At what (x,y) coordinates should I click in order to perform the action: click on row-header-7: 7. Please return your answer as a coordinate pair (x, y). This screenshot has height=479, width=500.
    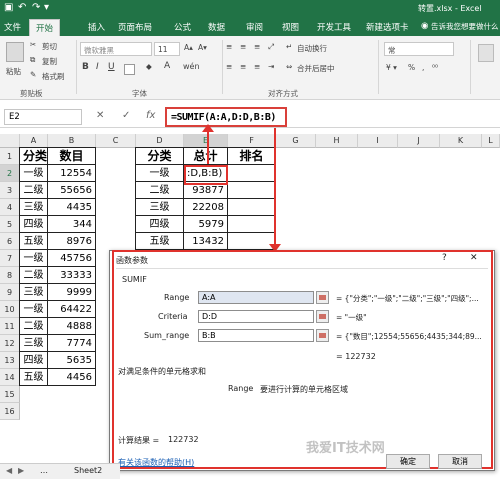
    Looking at the image, I should click on (10, 258).